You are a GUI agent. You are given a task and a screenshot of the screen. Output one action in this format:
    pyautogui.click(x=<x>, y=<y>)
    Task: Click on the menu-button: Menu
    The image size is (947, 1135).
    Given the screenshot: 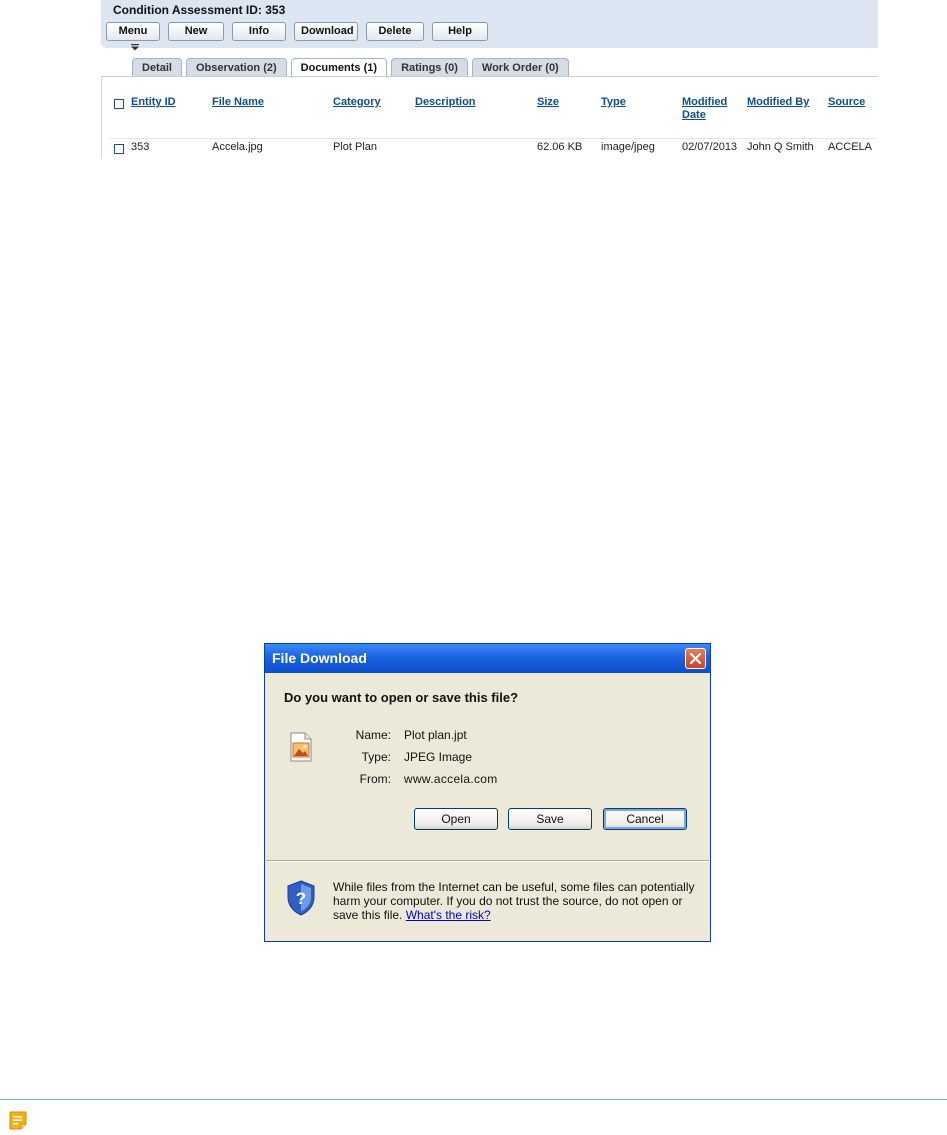 What is the action you would take?
    pyautogui.click(x=133, y=36)
    